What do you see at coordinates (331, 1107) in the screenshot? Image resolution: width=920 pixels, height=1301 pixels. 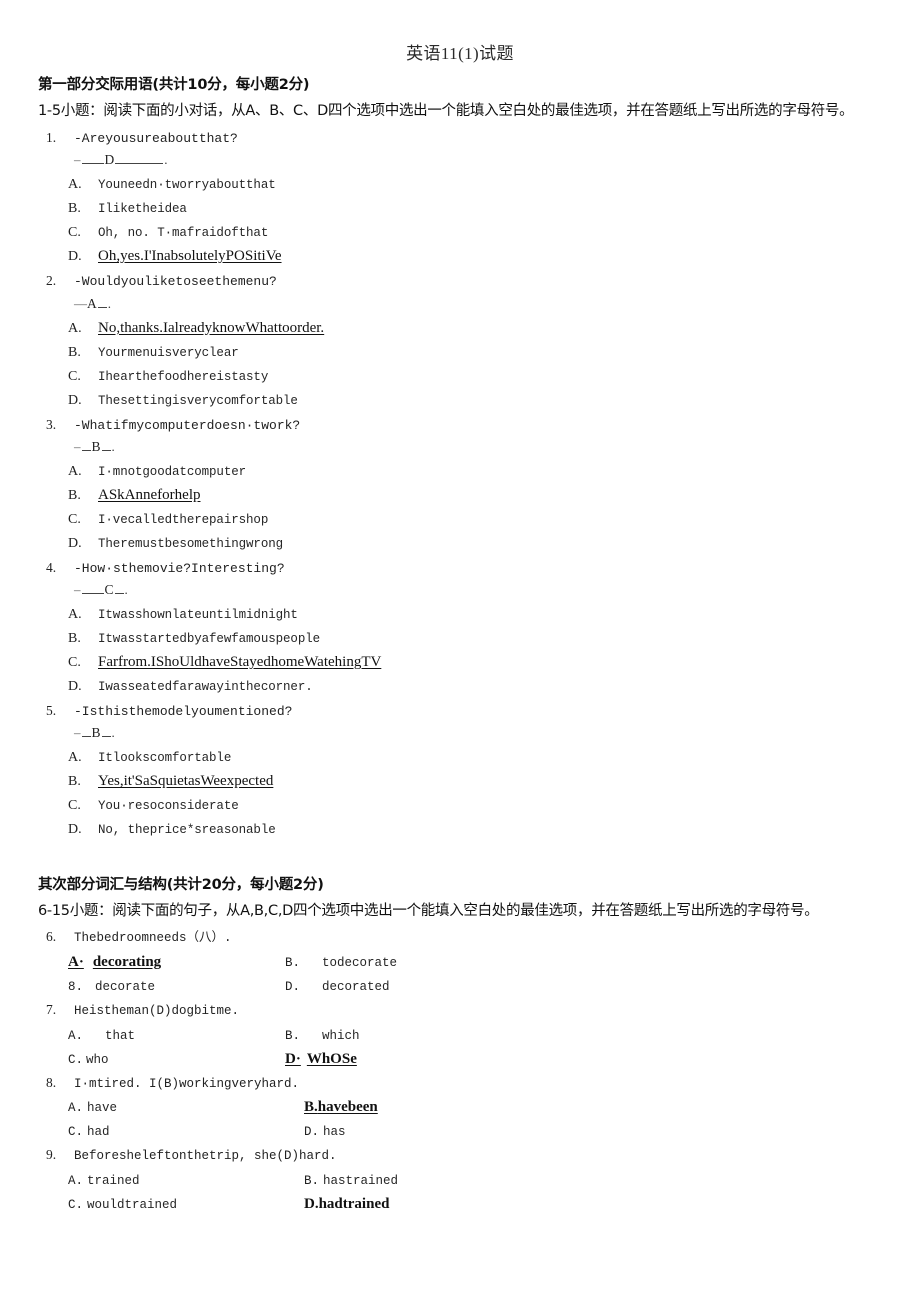 I see `question-8-option-b: B.havebeen` at bounding box center [331, 1107].